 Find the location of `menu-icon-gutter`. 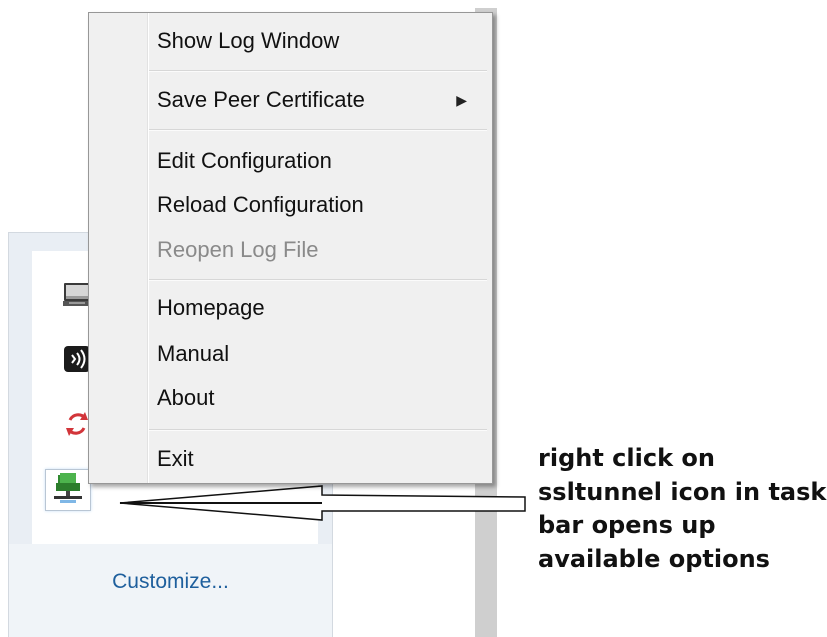

menu-icon-gutter is located at coordinates (148, 248).